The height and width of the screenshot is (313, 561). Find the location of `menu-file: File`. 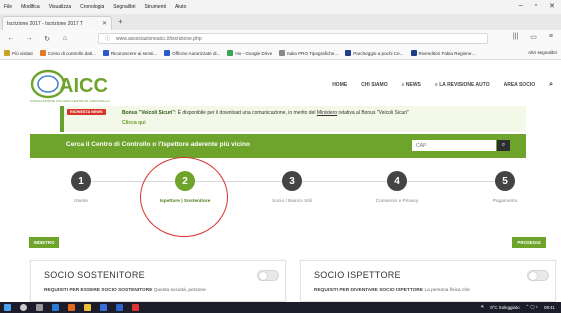

menu-file: File is located at coordinates (8, 7).